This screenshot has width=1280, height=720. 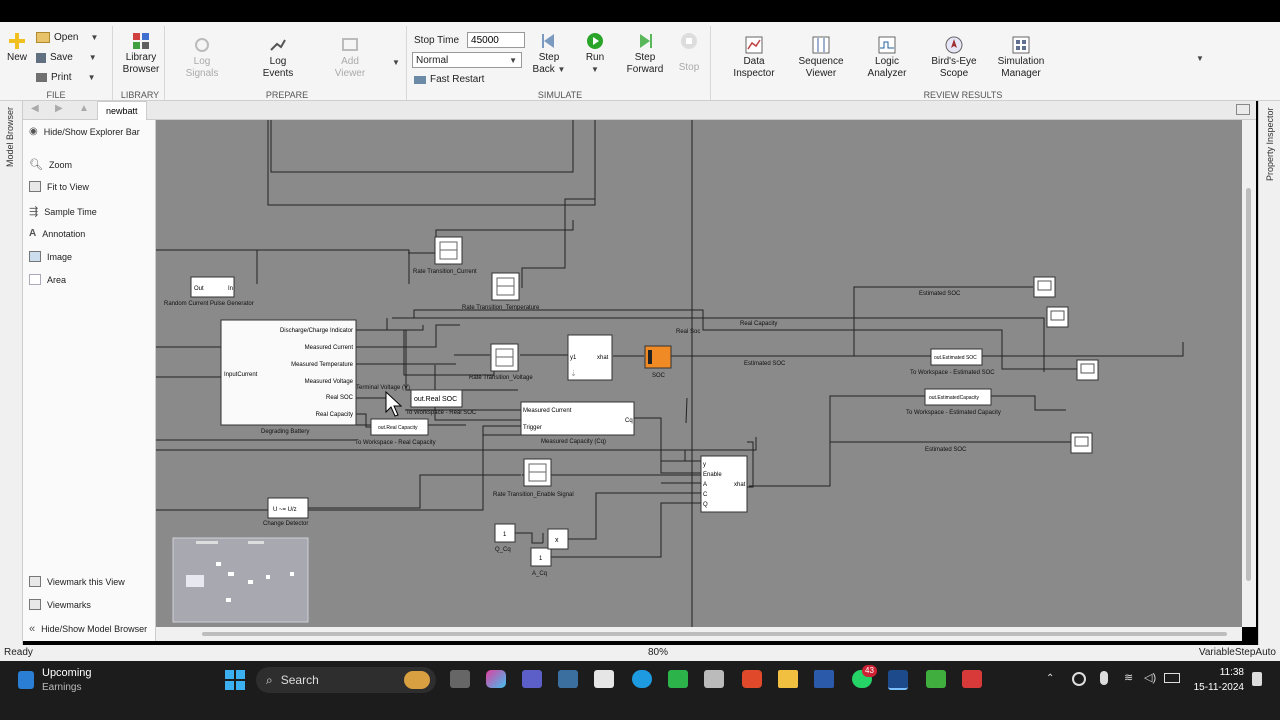 What do you see at coordinates (467, 60) in the screenshot?
I see `simulation-mode-select: Normal ▼` at bounding box center [467, 60].